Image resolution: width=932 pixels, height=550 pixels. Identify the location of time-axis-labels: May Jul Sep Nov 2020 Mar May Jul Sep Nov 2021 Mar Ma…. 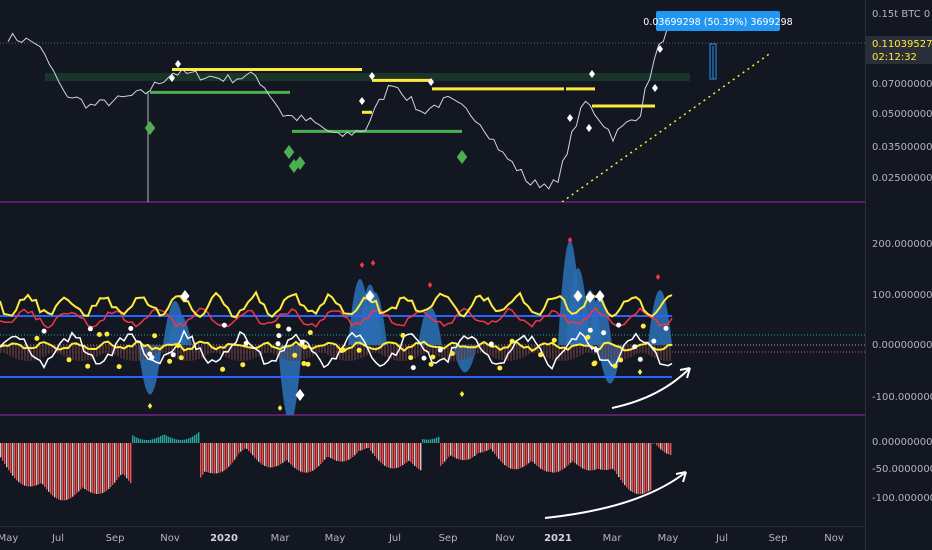
(422, 538).